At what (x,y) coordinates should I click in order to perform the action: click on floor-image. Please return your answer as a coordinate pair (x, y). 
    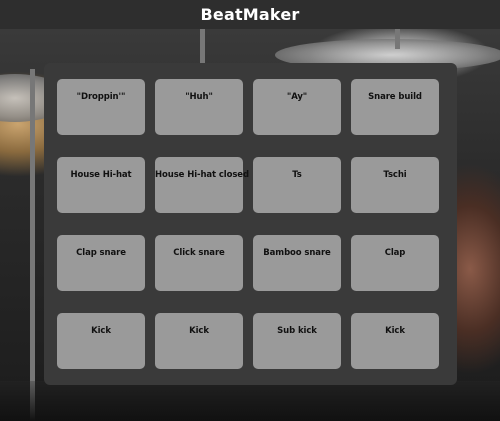
    Looking at the image, I should click on (250, 401).